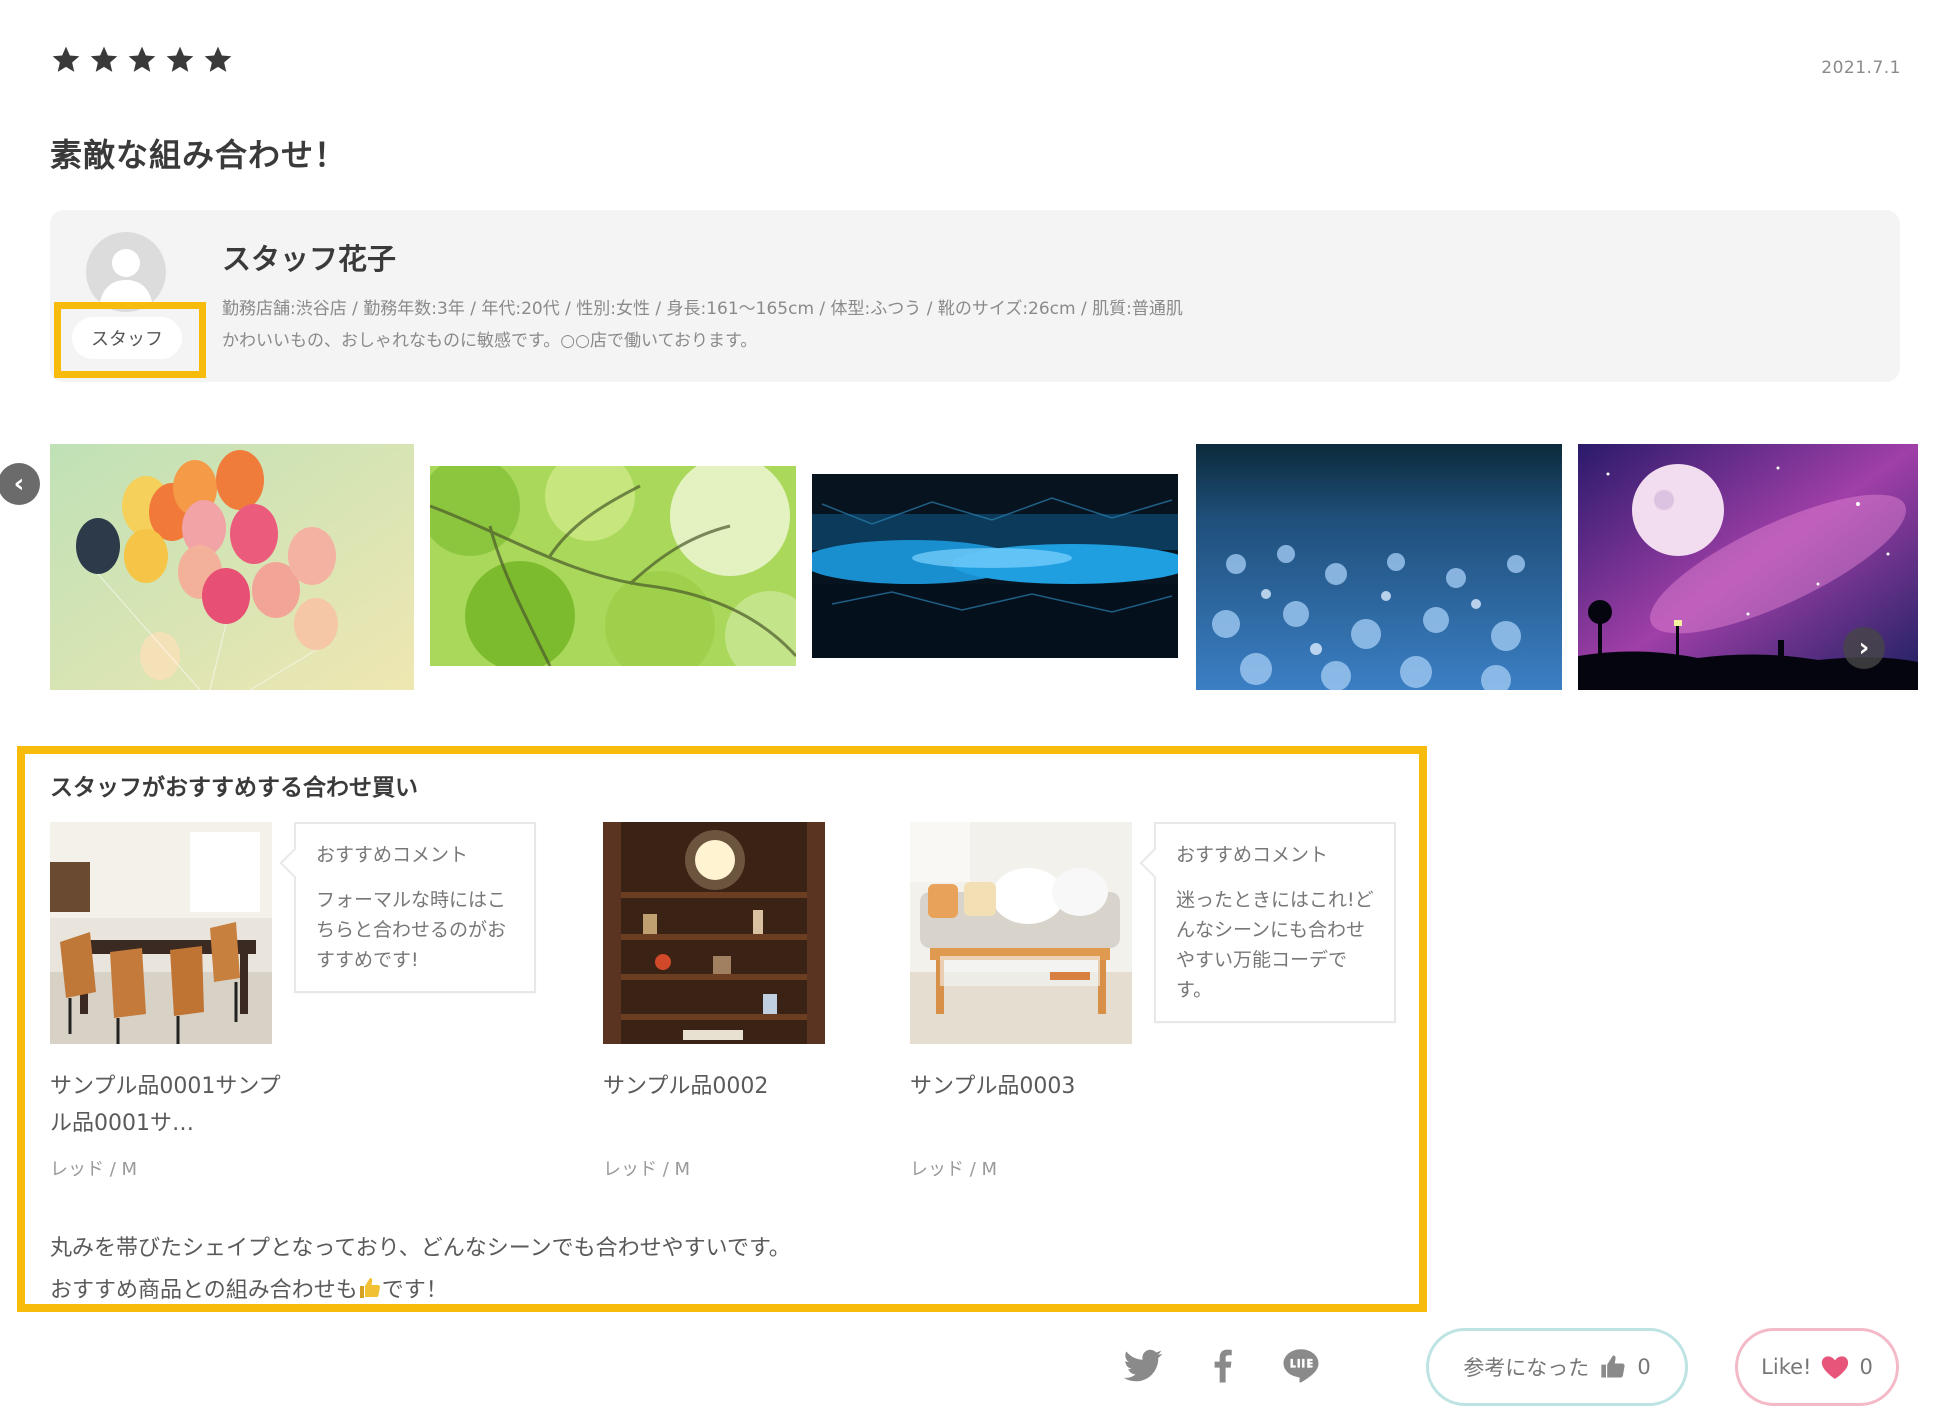  I want to click on staff-self-introduction: かわいいもの、おしゃれなものに敏感です。○○店で働いております。, so click(490, 341).